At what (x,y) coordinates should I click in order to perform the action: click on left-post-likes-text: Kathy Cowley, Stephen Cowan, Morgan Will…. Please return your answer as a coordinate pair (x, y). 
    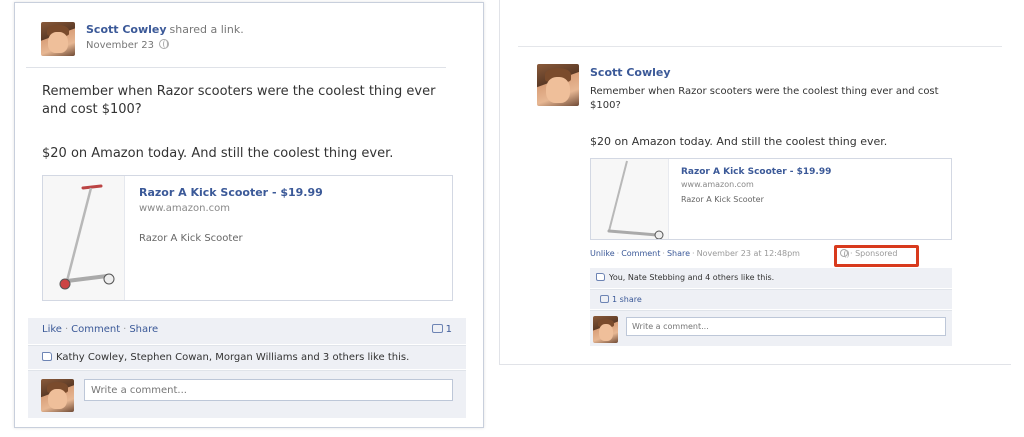
    Looking at the image, I should click on (232, 357).